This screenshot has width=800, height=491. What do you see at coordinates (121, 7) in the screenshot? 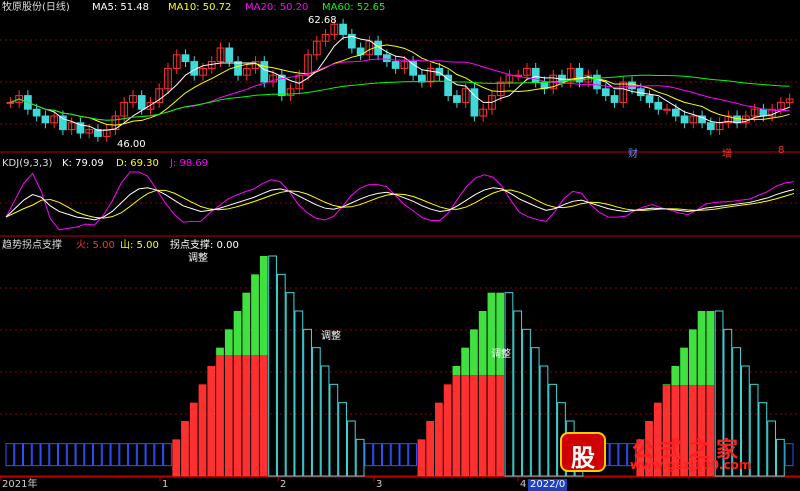
I see `ma5-label: MA5: 51.48` at bounding box center [121, 7].